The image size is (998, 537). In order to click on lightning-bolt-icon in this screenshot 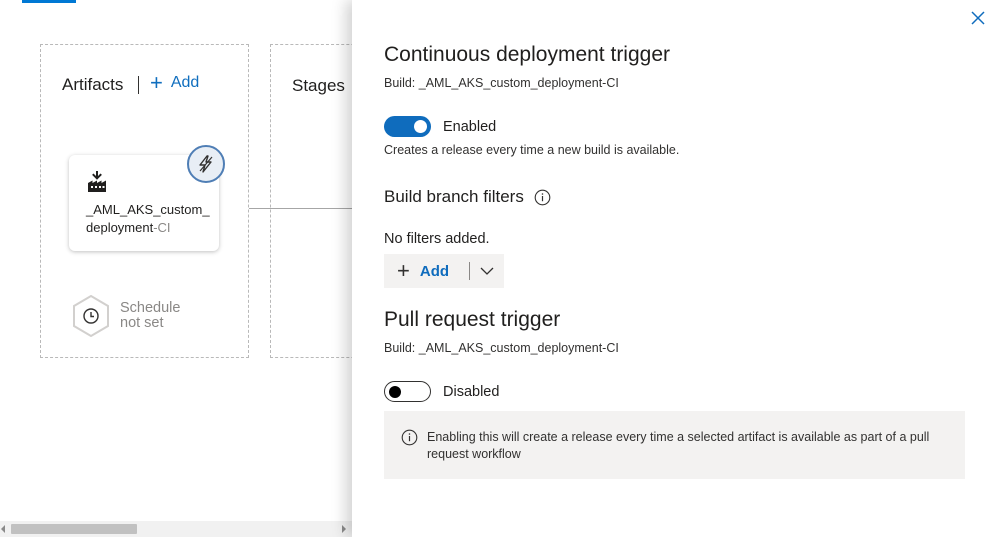, I will do `click(206, 164)`.